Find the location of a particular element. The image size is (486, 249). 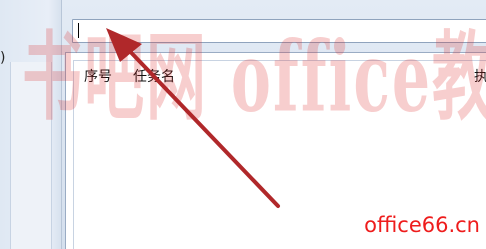

left-pane-text-fragment: ) is located at coordinates (3, 58).